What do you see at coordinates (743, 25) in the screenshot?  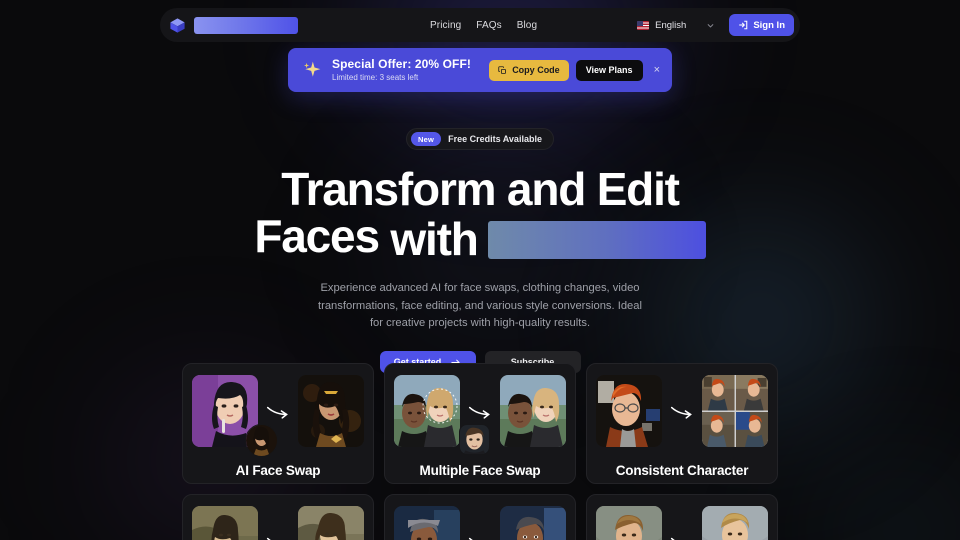 I see `sign-in-icon` at bounding box center [743, 25].